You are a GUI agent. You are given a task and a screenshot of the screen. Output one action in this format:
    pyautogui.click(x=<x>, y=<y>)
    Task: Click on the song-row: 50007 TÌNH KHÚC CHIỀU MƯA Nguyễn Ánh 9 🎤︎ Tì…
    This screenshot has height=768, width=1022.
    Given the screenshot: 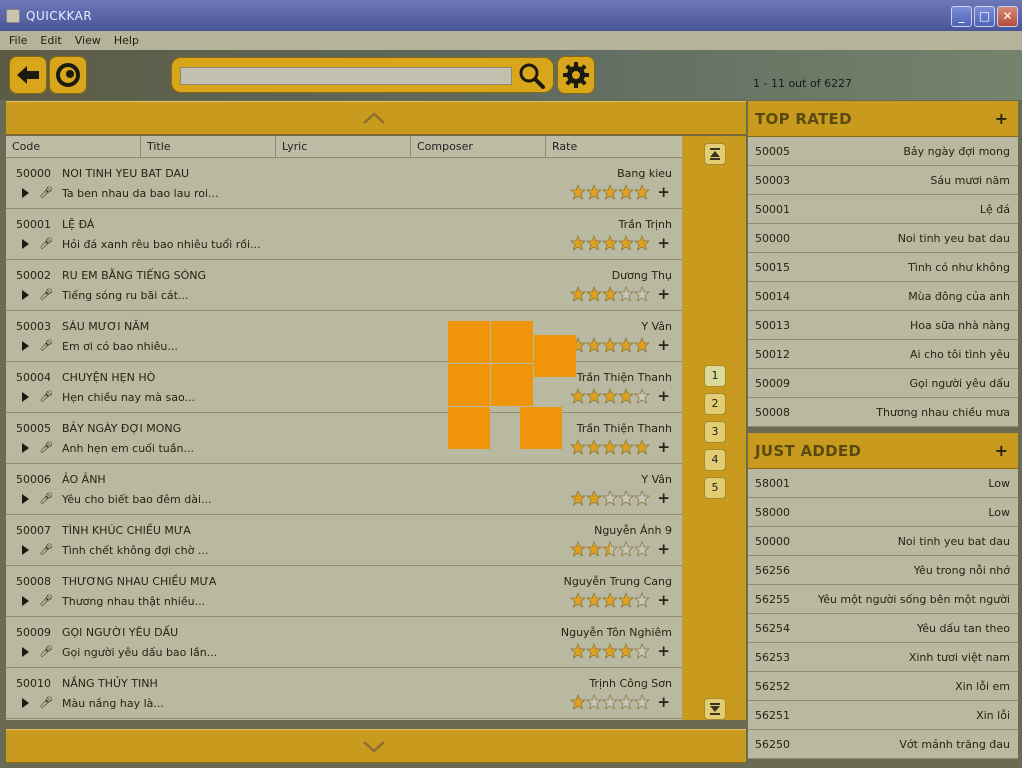 What is the action you would take?
    pyautogui.click(x=344, y=540)
    